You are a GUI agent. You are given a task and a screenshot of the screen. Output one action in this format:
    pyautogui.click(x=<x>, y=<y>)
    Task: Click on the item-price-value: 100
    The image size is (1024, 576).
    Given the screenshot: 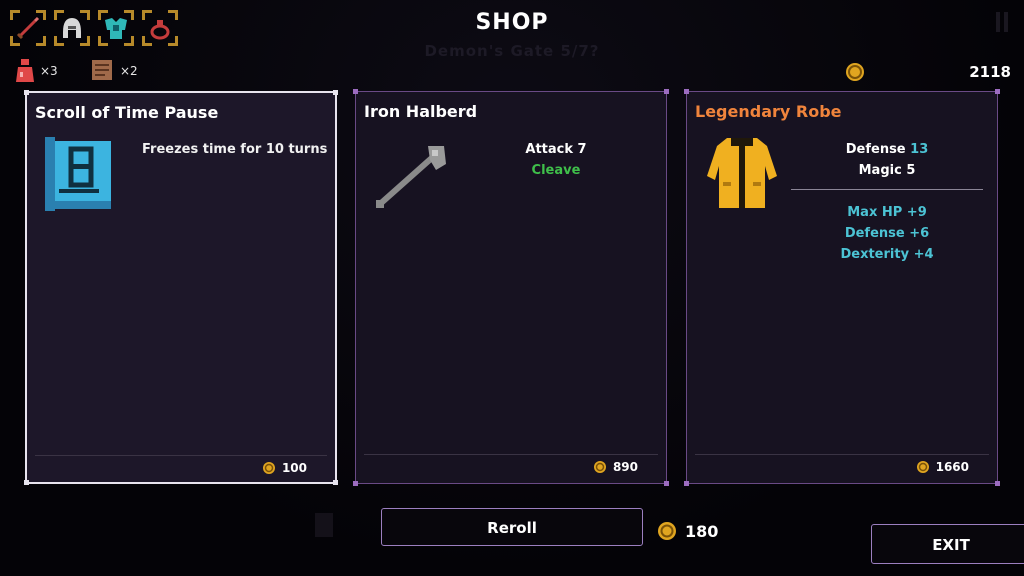 What is the action you would take?
    pyautogui.click(x=294, y=468)
    